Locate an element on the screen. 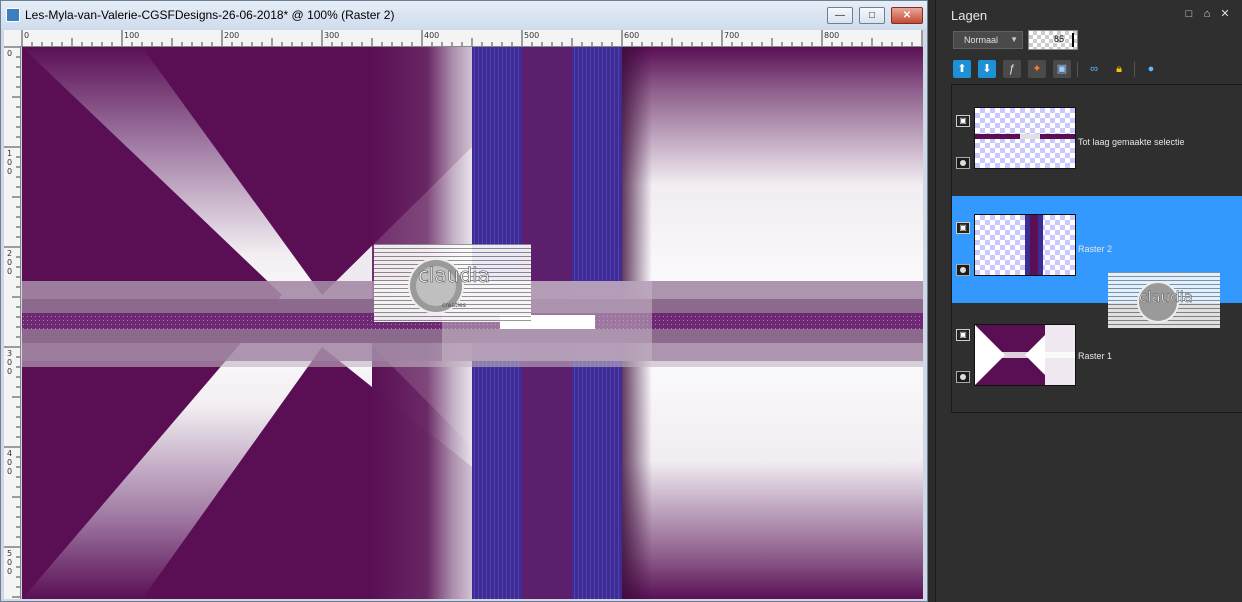 The image size is (1242, 602). ruler-label: 600 is located at coordinates (632, 35).